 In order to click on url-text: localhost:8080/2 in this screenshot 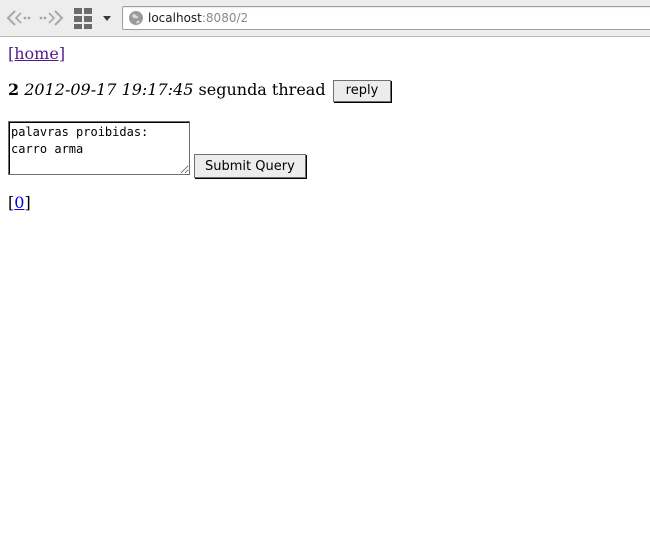, I will do `click(198, 18)`.